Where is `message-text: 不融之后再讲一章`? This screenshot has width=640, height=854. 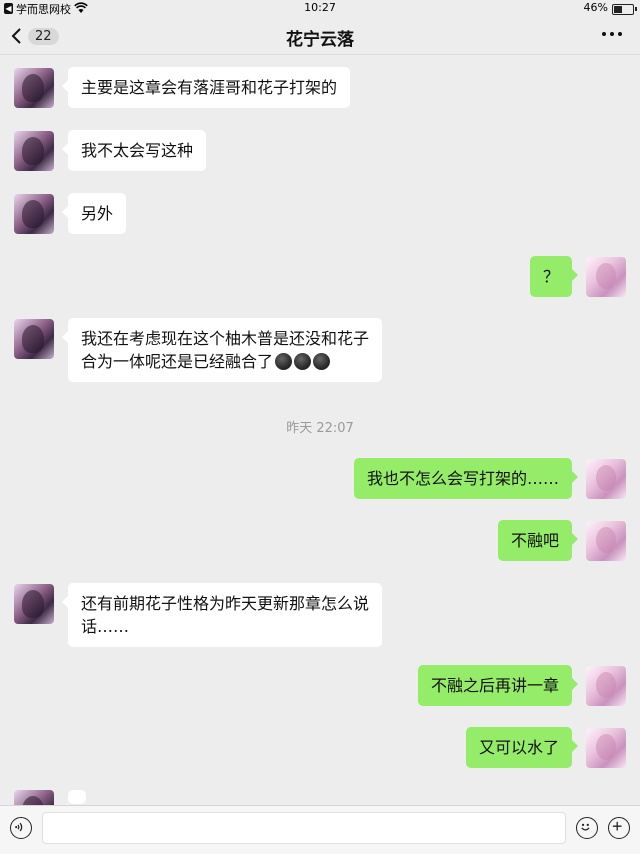 message-text: 不融之后再讲一章 is located at coordinates (494, 685).